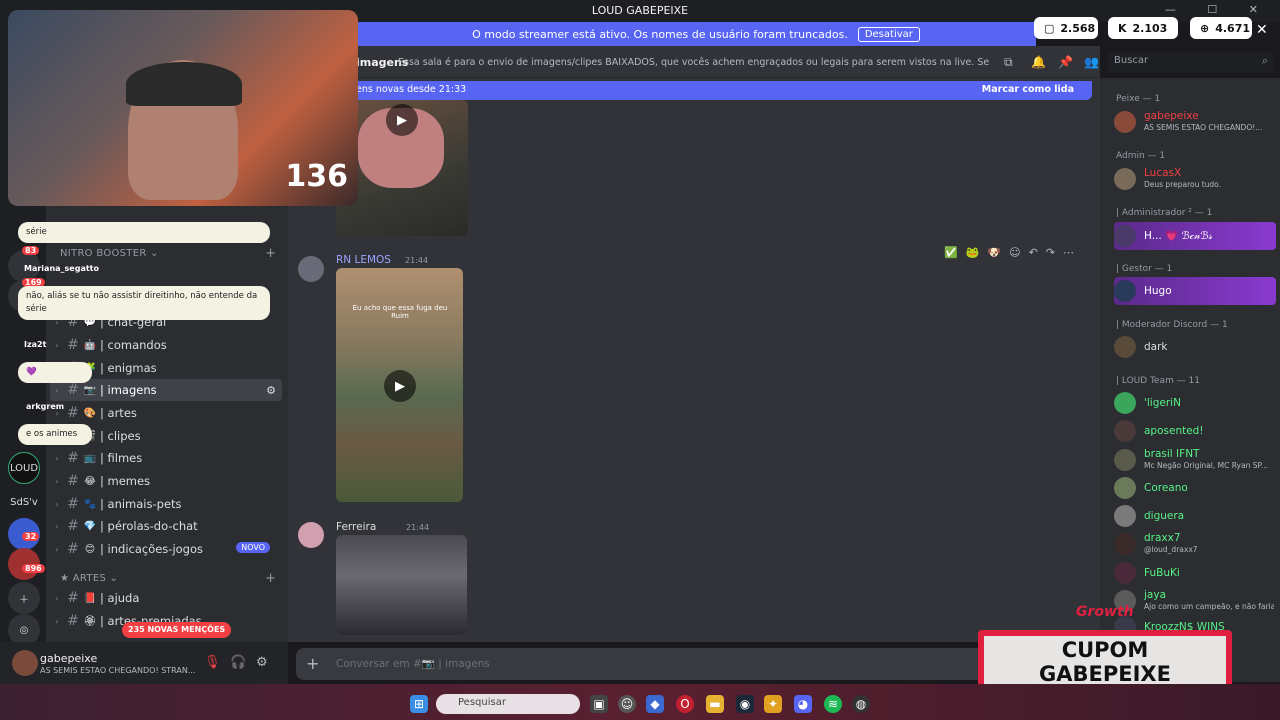 The height and width of the screenshot is (720, 1280). Describe the element at coordinates (1218, 9) in the screenshot. I see `window-controls: — ☐ ✕` at that location.